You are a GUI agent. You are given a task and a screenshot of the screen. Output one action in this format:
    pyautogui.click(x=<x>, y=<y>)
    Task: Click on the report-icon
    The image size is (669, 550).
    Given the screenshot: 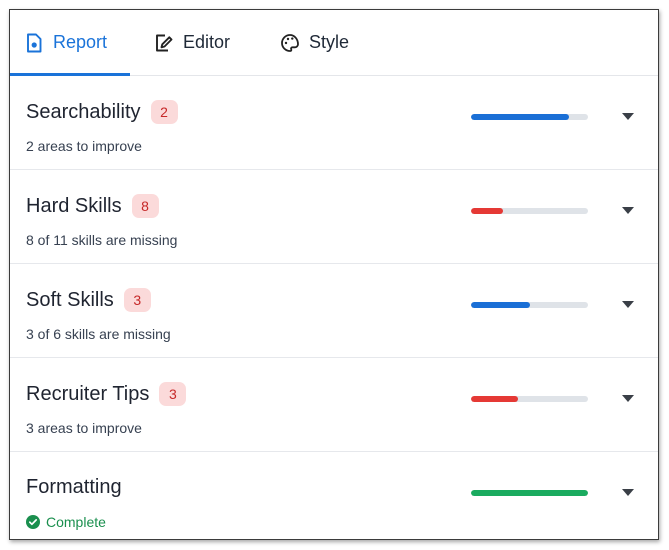 What is the action you would take?
    pyautogui.click(x=34, y=43)
    